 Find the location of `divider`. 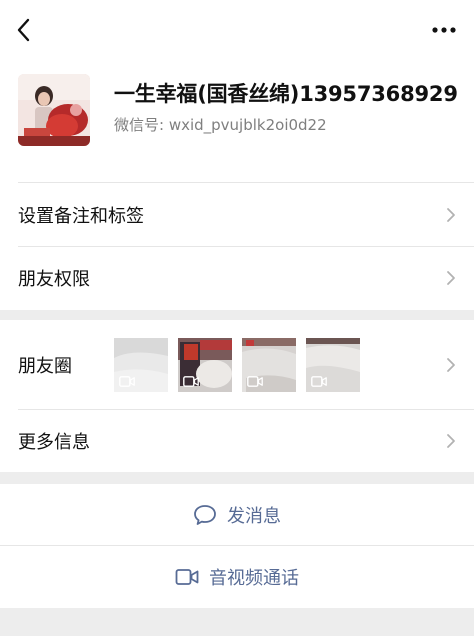

divider is located at coordinates (246, 182).